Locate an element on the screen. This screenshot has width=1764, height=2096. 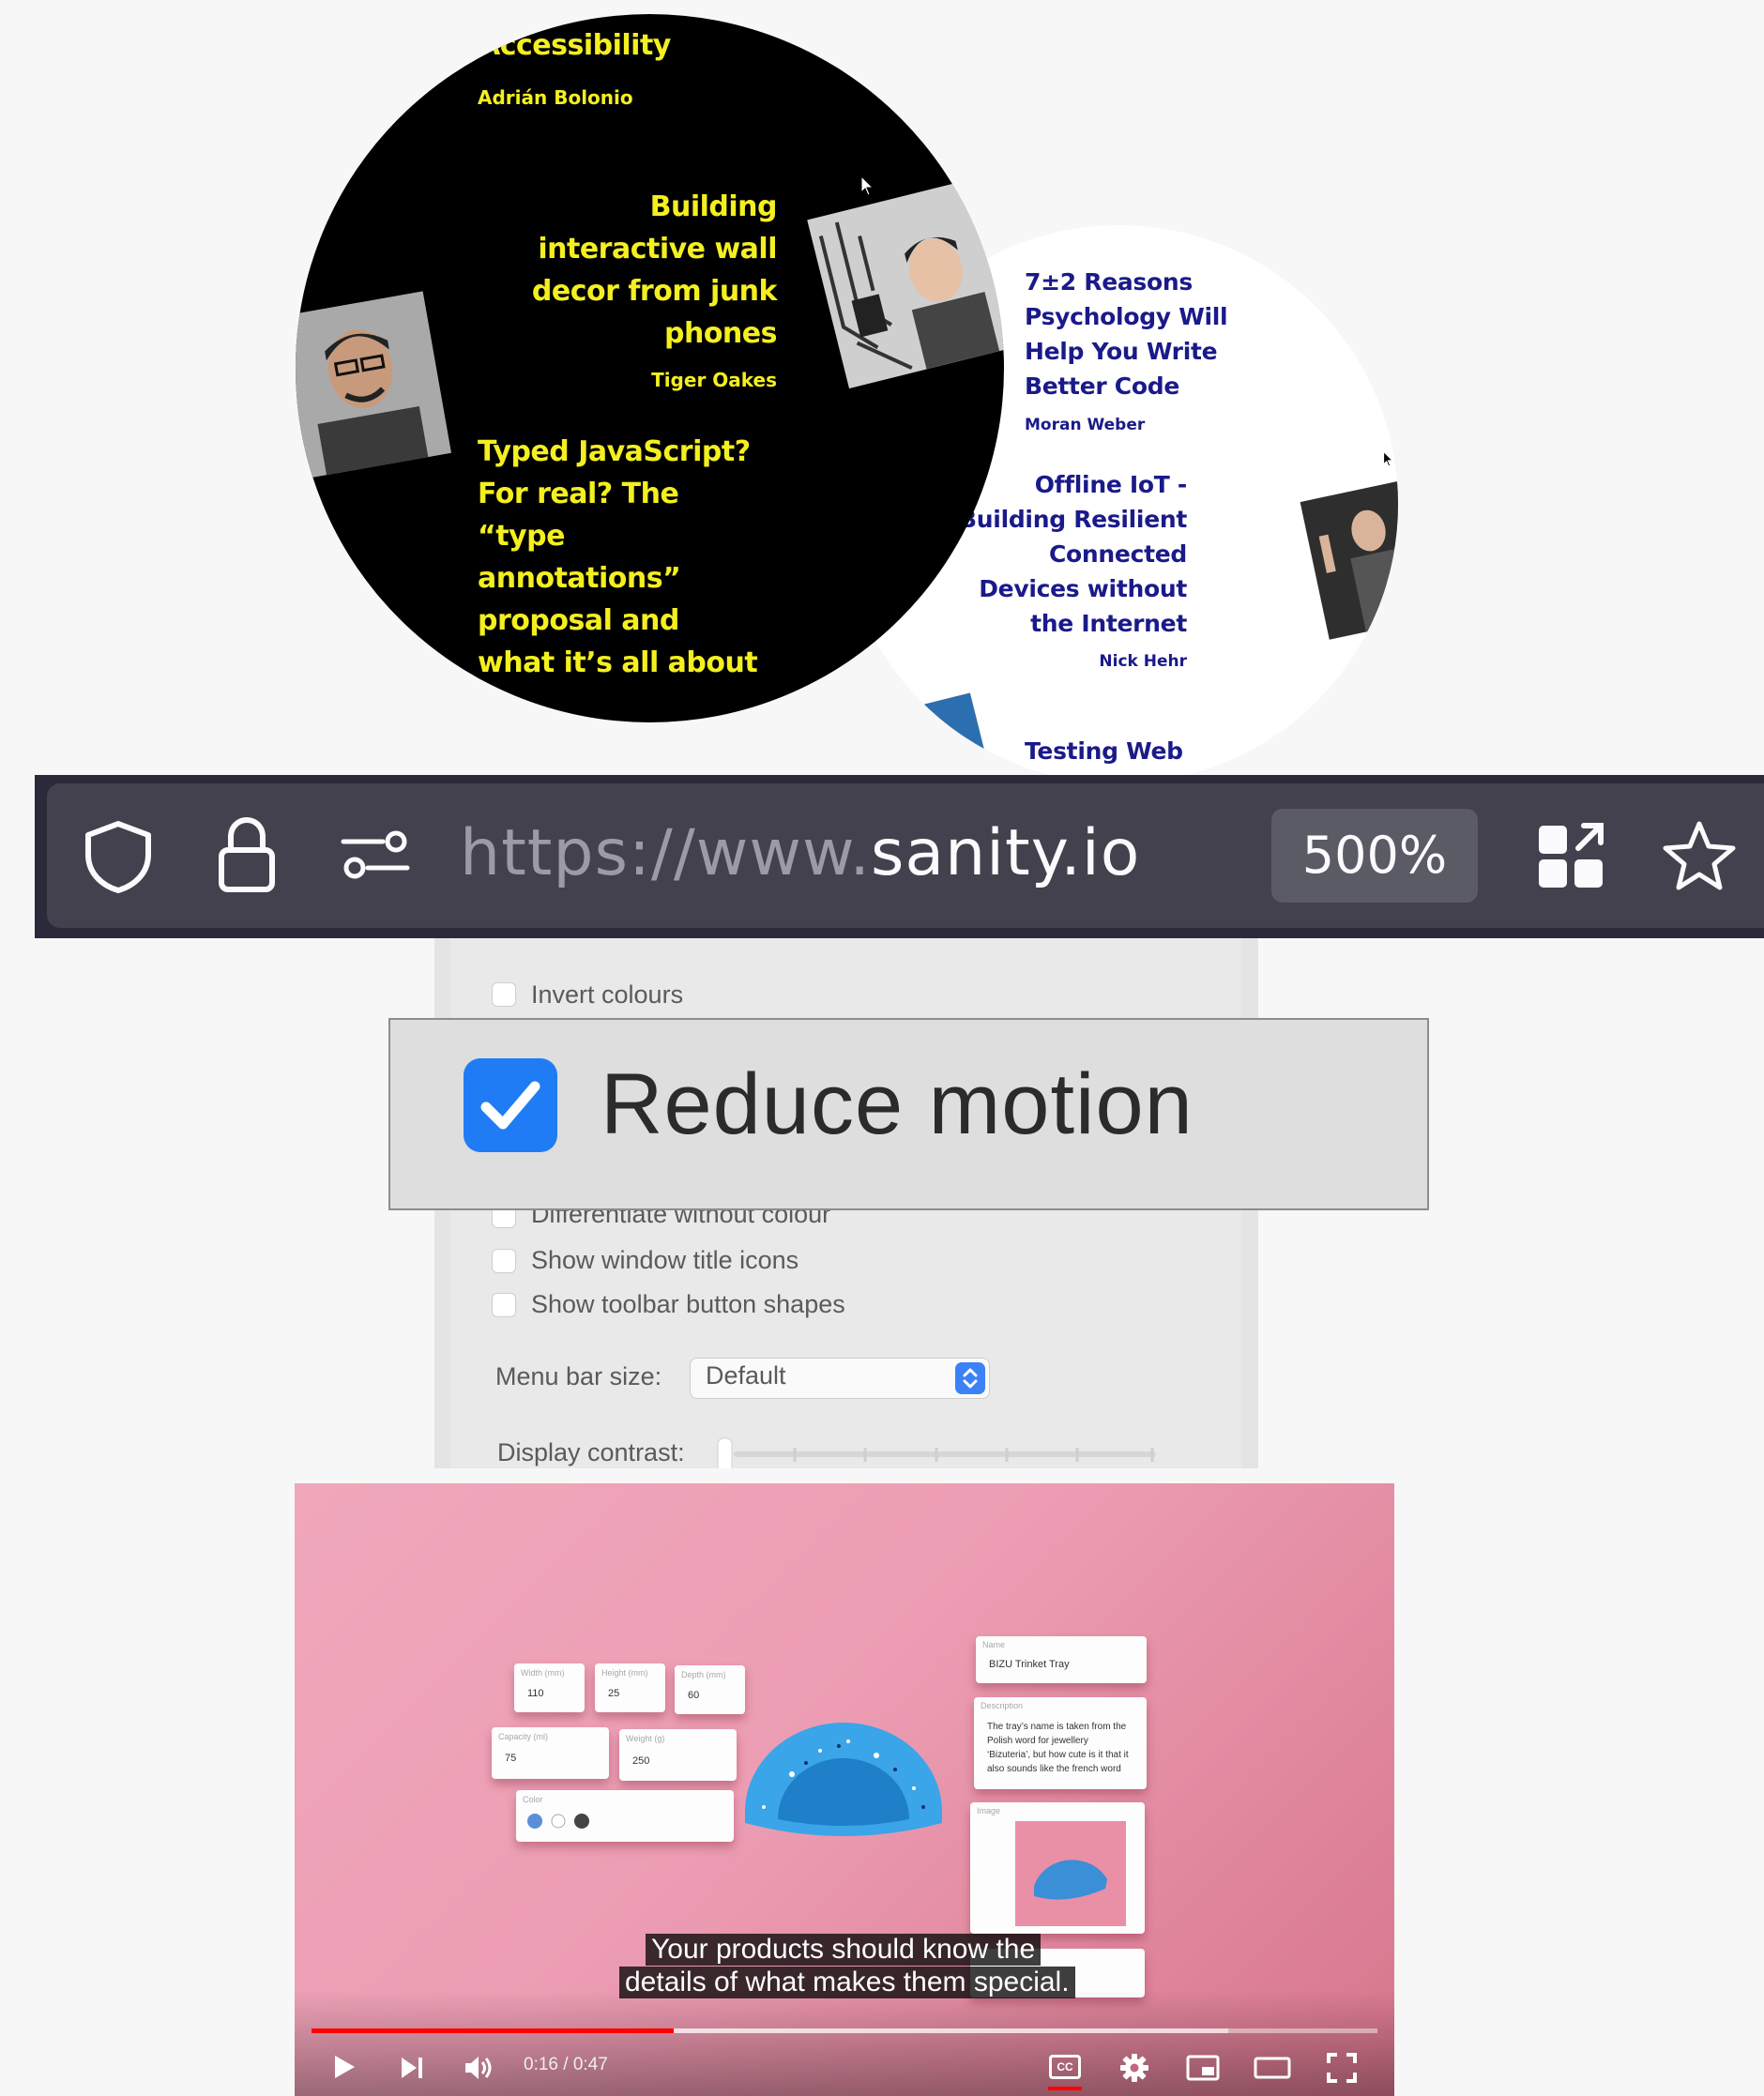
invert-colours-checkbox is located at coordinates (504, 994).